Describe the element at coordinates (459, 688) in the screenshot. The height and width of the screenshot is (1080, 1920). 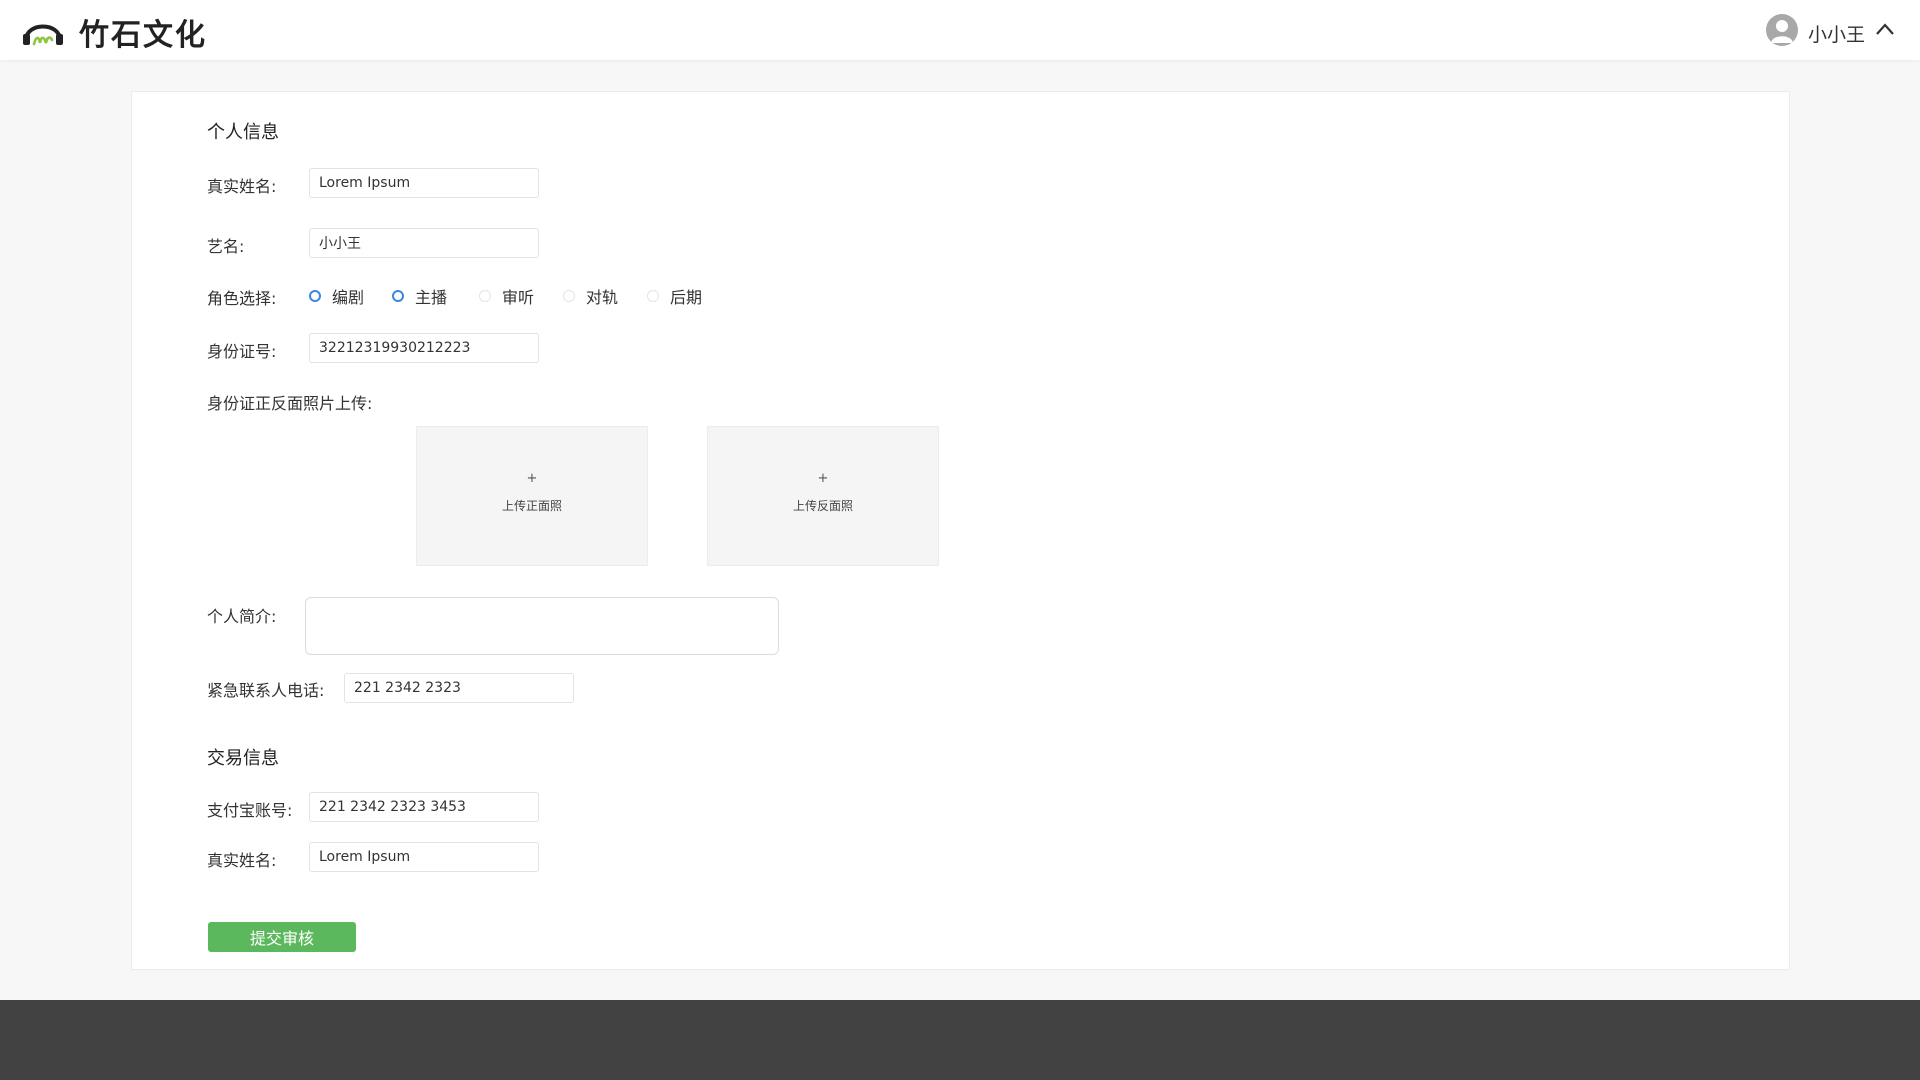
I see `emergency-phone-input` at that location.